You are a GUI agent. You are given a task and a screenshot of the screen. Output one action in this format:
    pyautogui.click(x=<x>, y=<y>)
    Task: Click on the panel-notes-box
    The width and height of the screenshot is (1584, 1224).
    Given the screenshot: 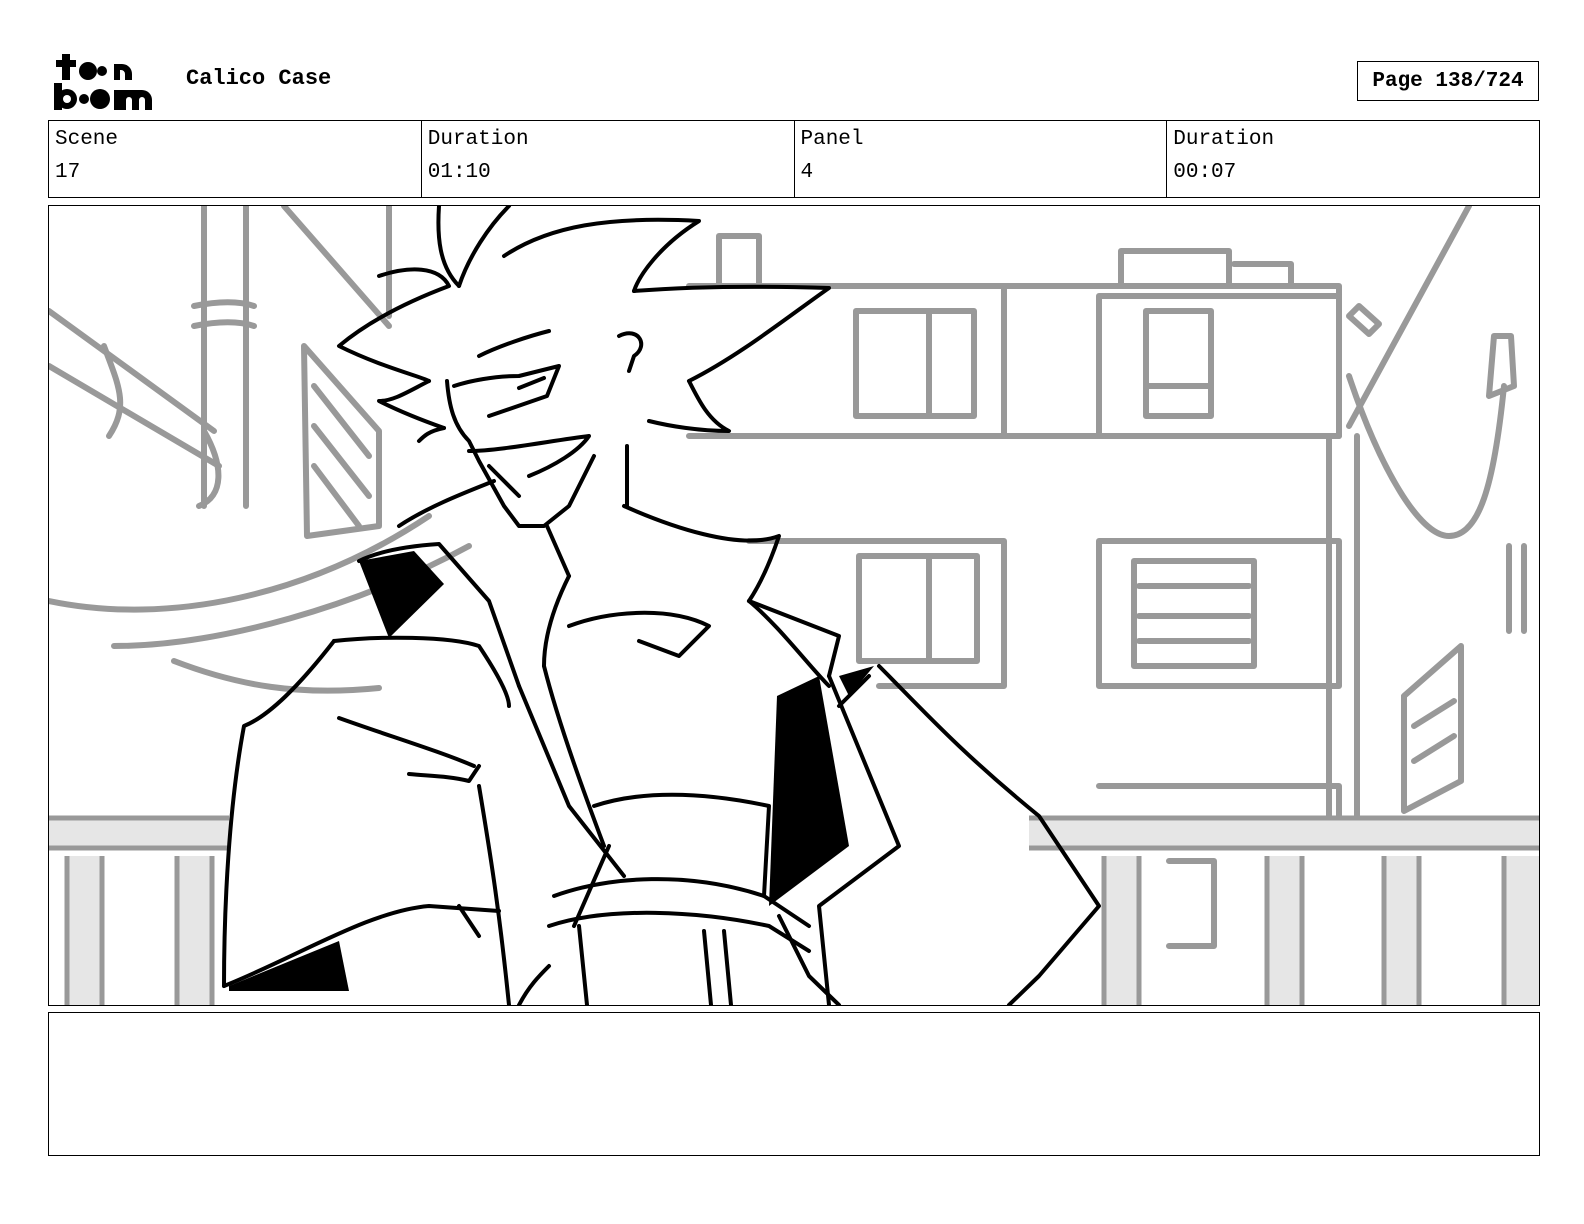 What is the action you would take?
    pyautogui.click(x=794, y=1084)
    